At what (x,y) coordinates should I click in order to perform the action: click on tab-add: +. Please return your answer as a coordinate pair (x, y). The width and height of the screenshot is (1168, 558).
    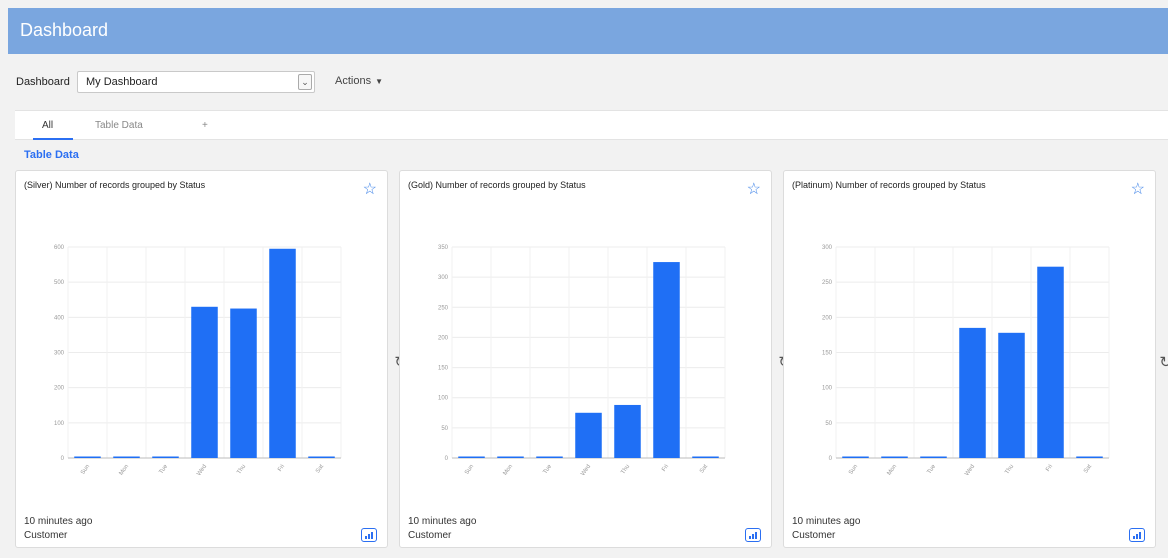
    Looking at the image, I should click on (205, 125).